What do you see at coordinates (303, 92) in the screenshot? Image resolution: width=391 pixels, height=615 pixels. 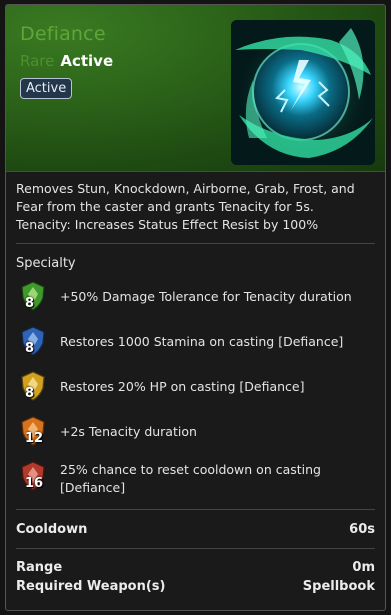 I see `defiance-energy-orb-icon` at bounding box center [303, 92].